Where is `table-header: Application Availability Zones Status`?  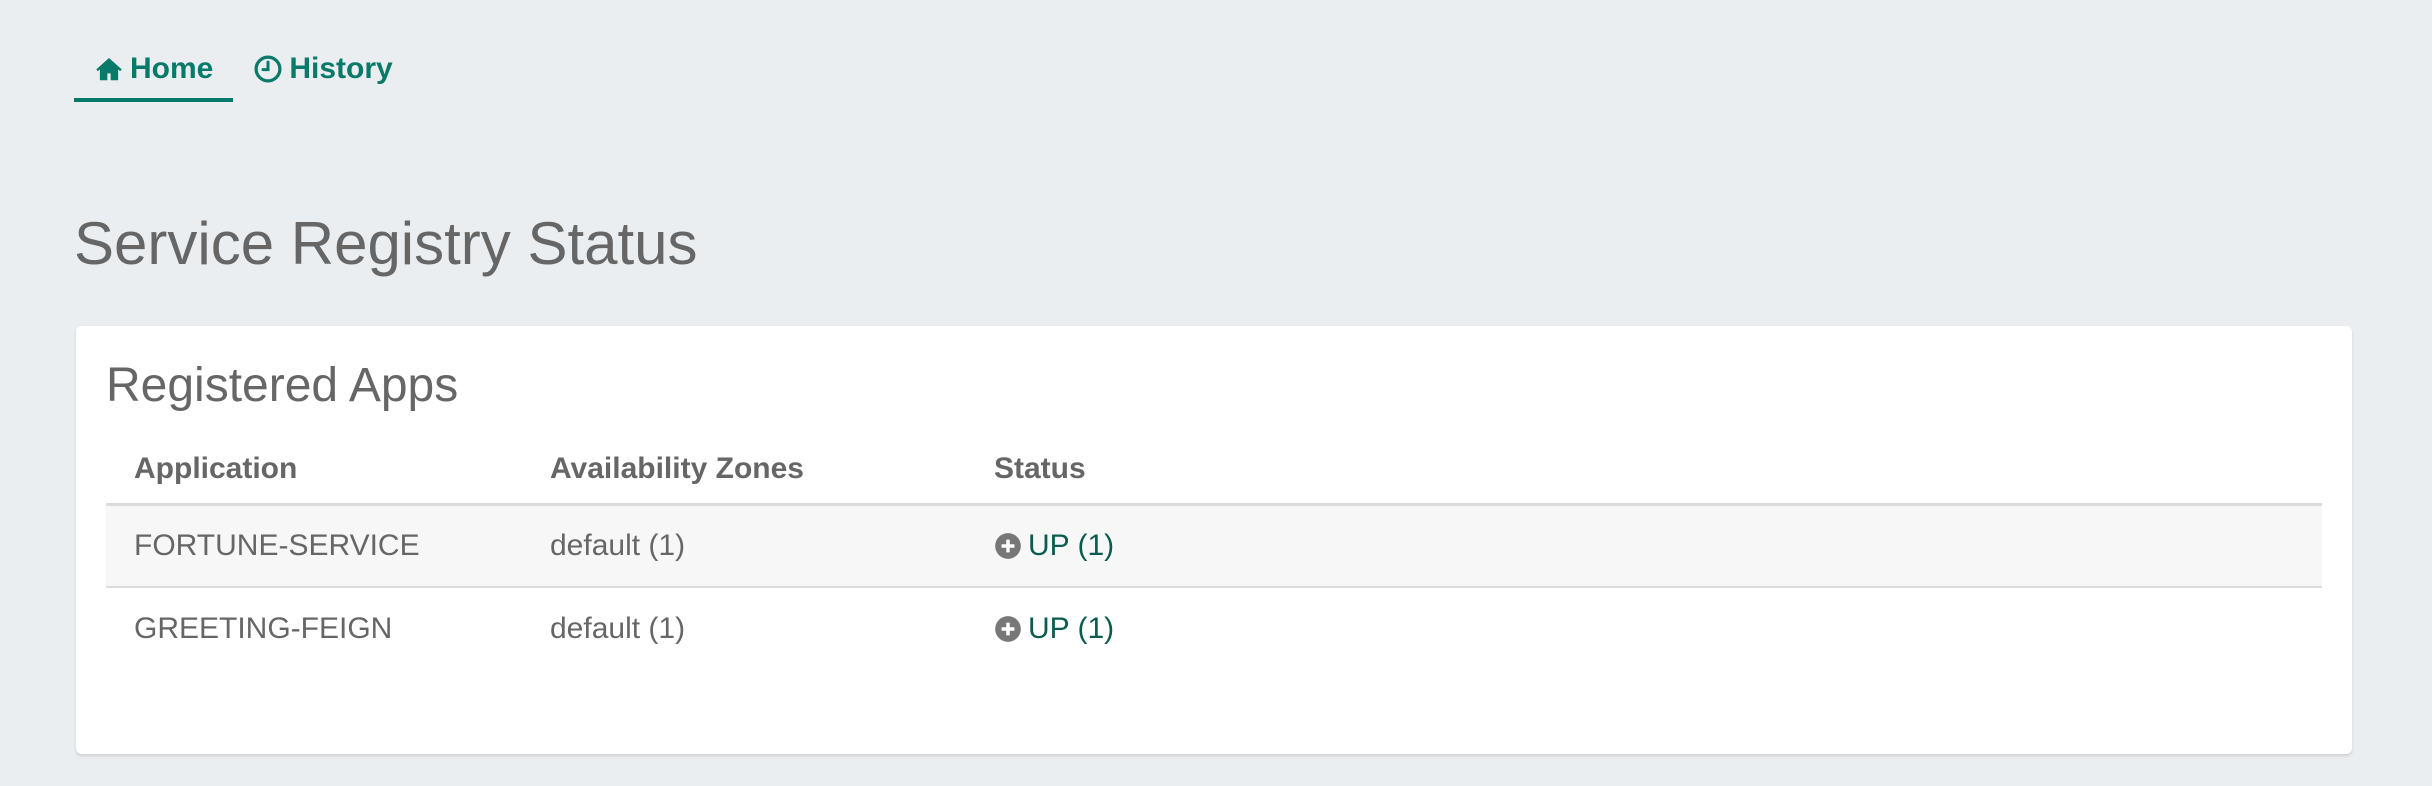 table-header: Application Availability Zones Status is located at coordinates (1214, 470).